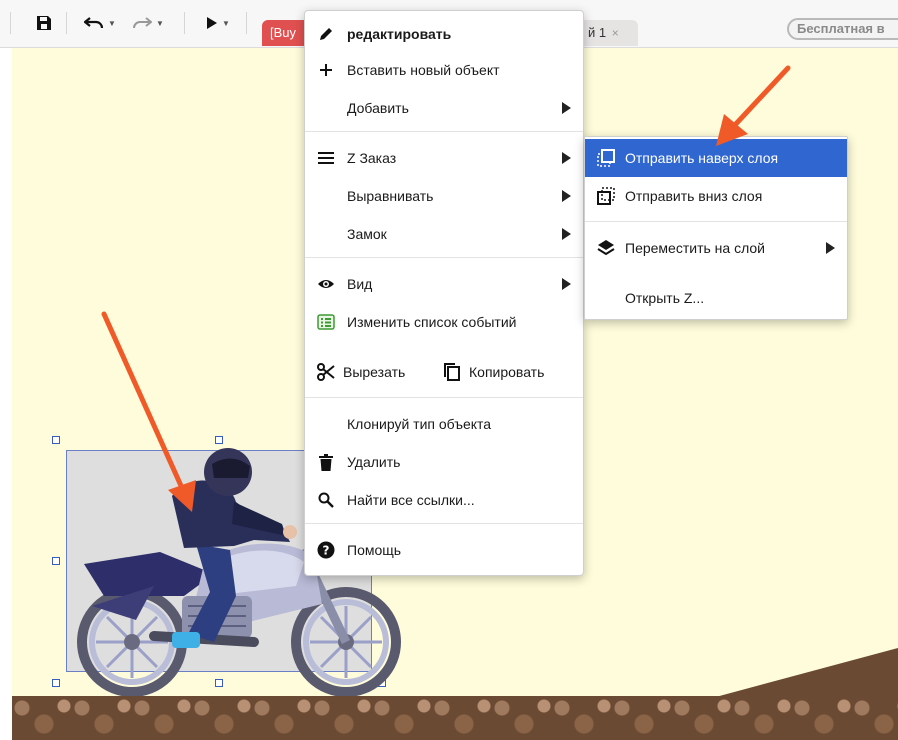 The height and width of the screenshot is (740, 898). Describe the element at coordinates (444, 196) in the screenshot. I see `menu-item-align: Выравнивать` at that location.